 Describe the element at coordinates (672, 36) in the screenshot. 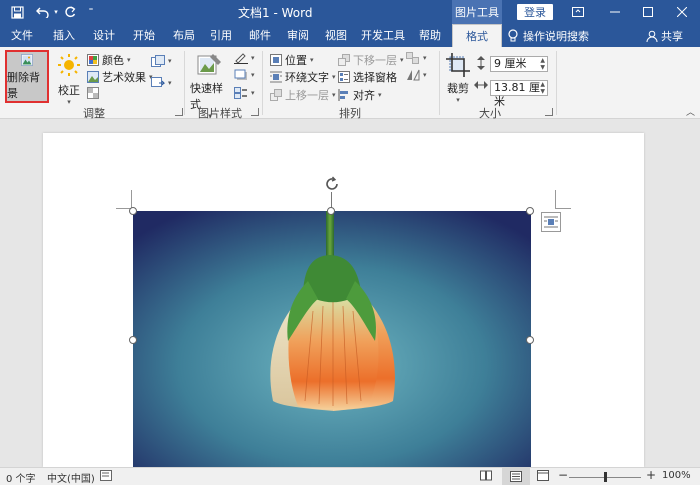

I see `share-label: 共享` at that location.